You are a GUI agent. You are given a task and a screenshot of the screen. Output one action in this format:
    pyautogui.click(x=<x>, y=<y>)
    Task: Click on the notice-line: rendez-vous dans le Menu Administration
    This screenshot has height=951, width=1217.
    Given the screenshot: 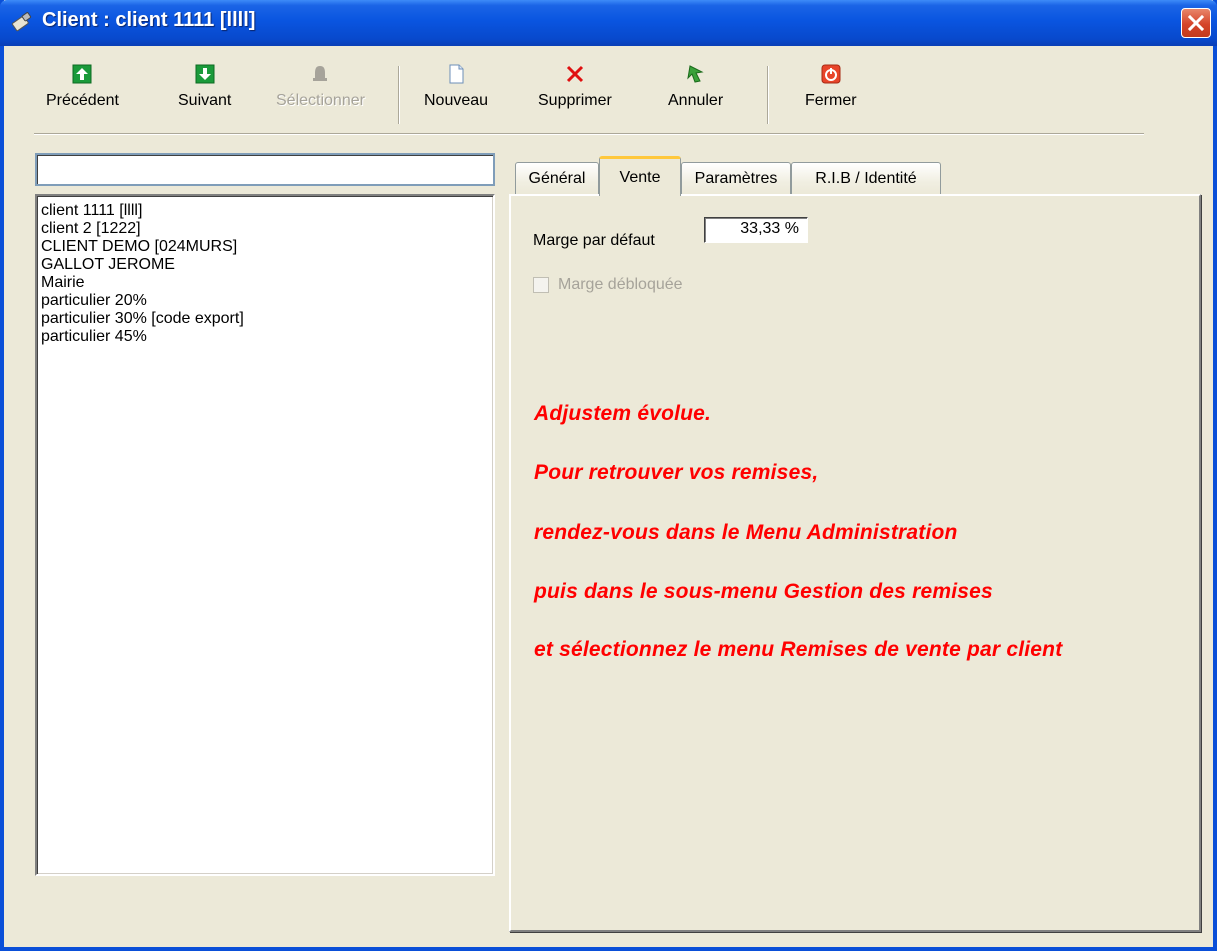 What is the action you would take?
    pyautogui.click(x=746, y=532)
    